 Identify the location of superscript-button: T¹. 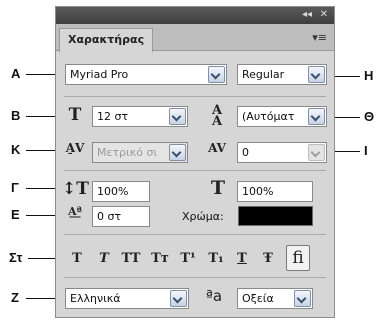
(188, 259).